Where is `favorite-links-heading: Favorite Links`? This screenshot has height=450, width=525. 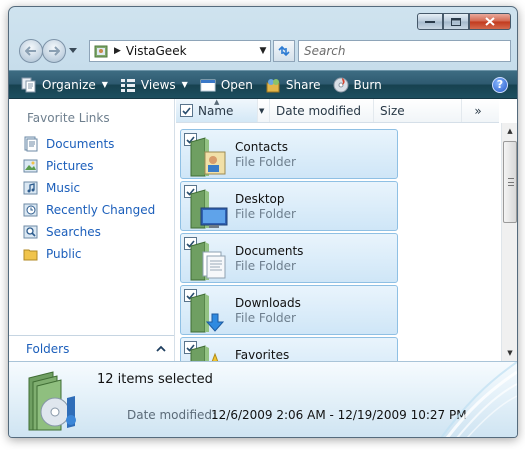 favorite-links-heading: Favorite Links is located at coordinates (68, 118).